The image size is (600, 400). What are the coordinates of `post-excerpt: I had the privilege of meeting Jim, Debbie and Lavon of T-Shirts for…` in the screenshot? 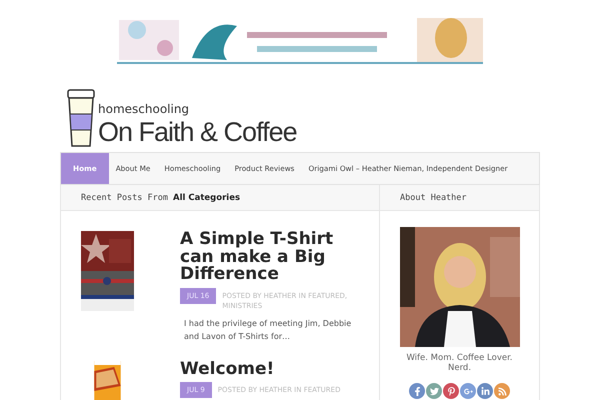 It's located at (267, 330).